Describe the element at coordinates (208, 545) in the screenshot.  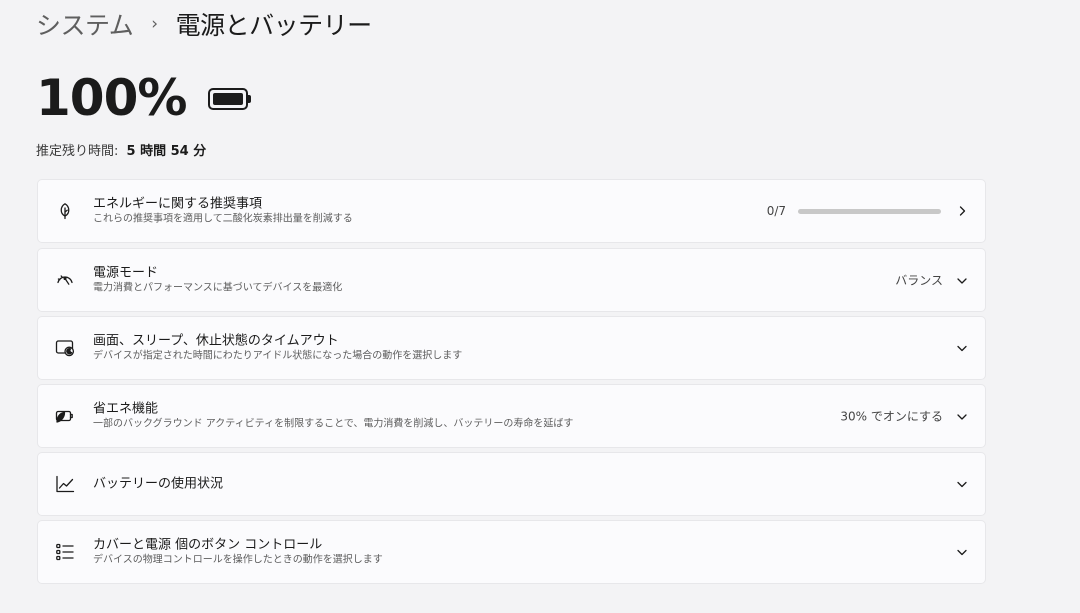
I see `card-title: カバーと電源 個のボタン コントロール` at that location.